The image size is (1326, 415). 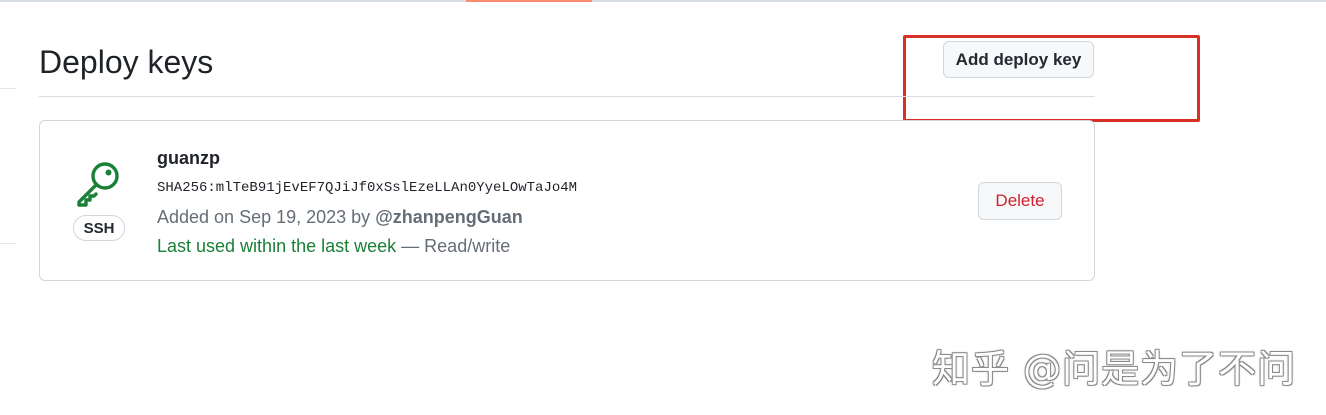 I want to click on key-added-date: Added on Sep 19, 2023 by, so click(x=264, y=217).